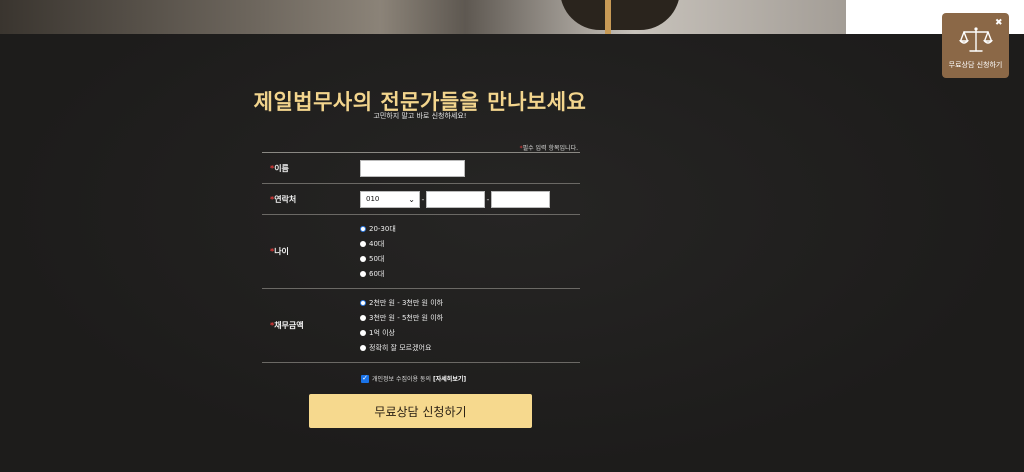 The width and height of the screenshot is (1024, 472). I want to click on radio-label: 60대, so click(377, 274).